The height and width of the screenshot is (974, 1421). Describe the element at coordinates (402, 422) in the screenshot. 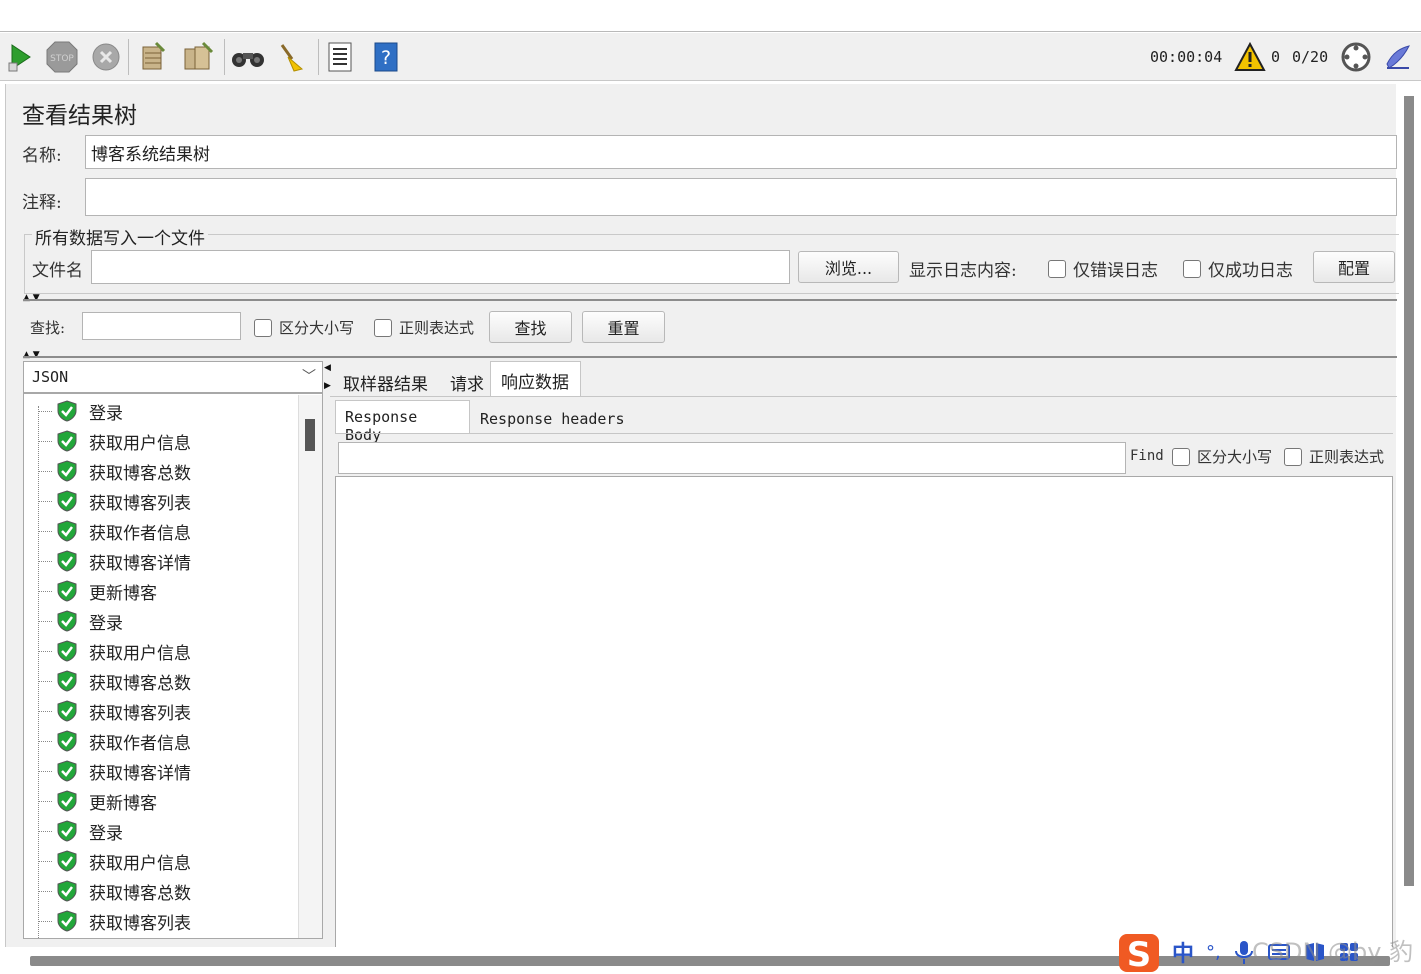

I see `tab-response-body: Response Body` at that location.